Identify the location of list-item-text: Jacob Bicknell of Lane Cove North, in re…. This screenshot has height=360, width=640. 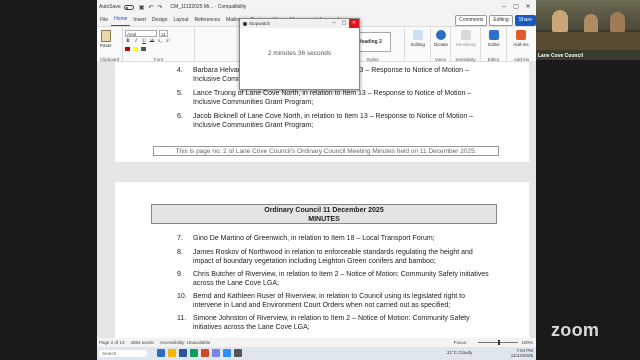
(333, 121).